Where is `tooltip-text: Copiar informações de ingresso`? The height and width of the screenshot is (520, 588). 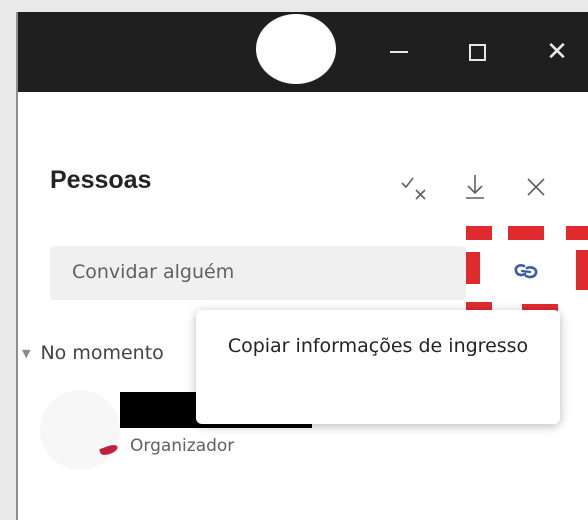 tooltip-text: Copiar informações de ingresso is located at coordinates (378, 346).